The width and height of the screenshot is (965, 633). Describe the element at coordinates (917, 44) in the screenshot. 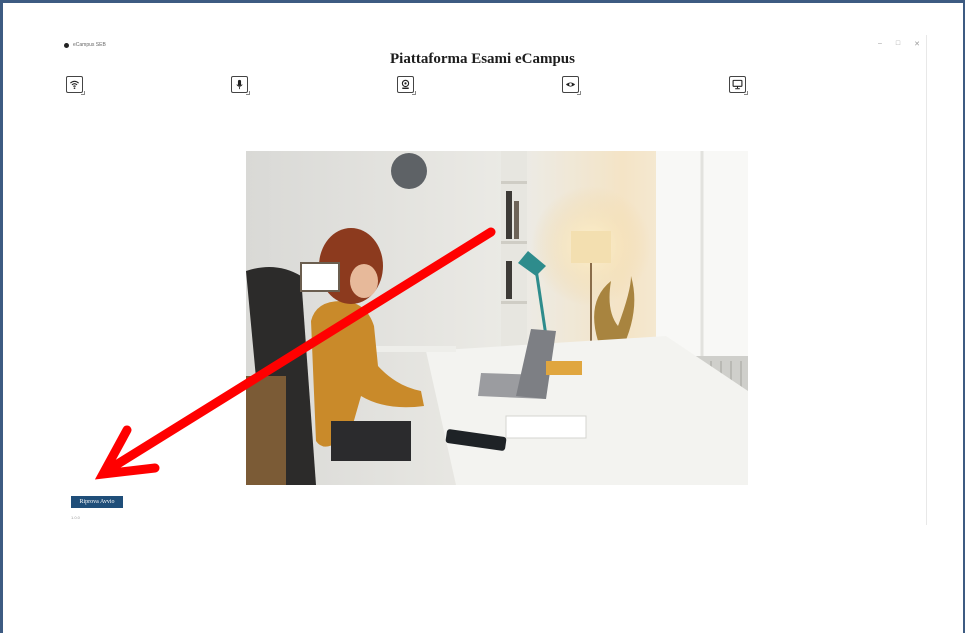

I see `close-button: ✕` at that location.